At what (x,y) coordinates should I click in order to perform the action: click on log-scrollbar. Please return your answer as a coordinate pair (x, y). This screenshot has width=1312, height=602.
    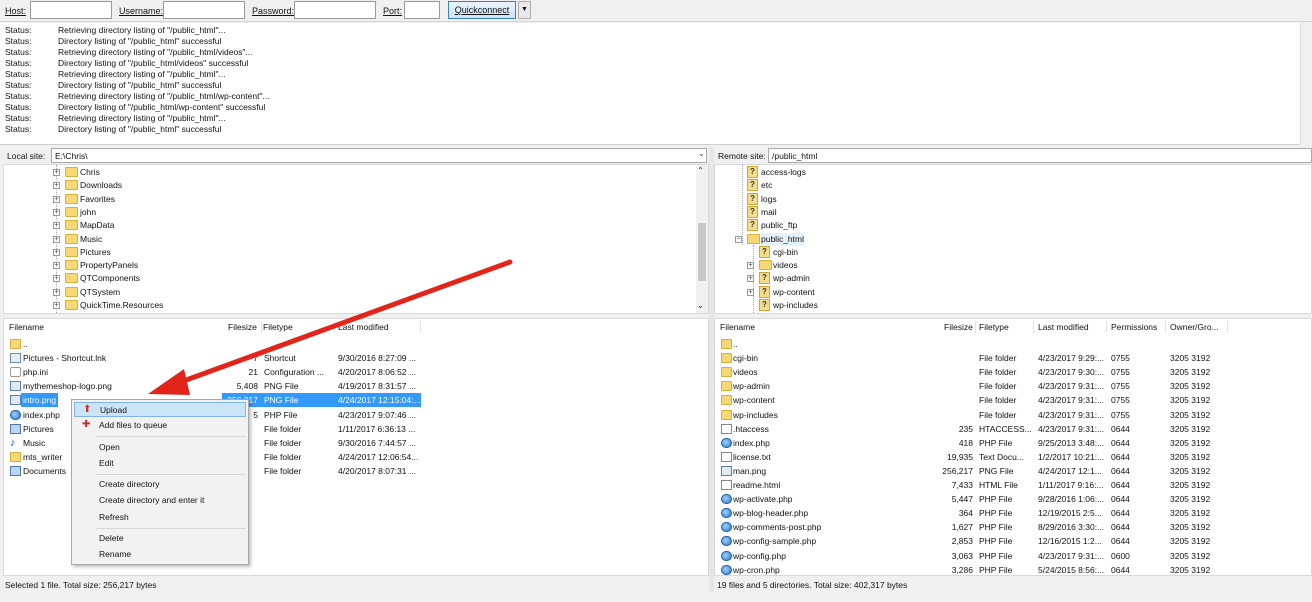
    Looking at the image, I should click on (1306, 84).